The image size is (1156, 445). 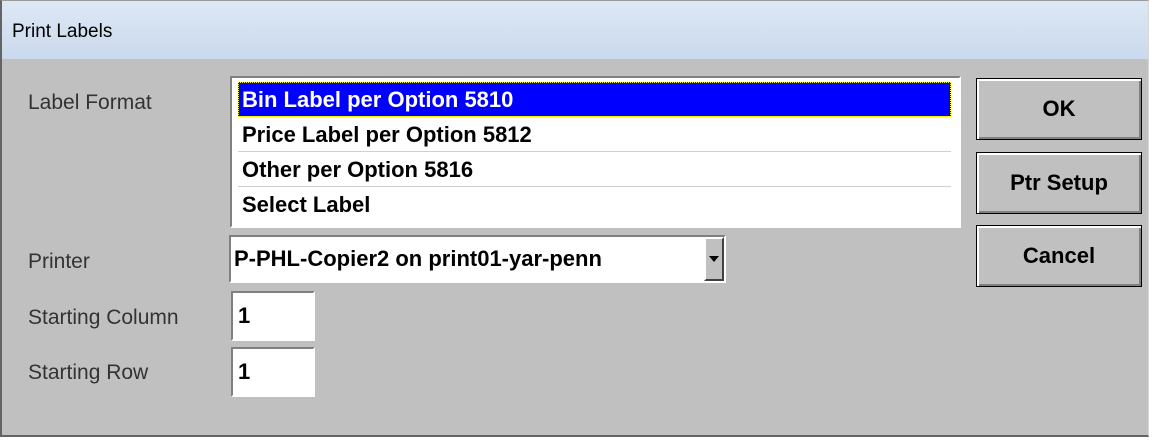 What do you see at coordinates (103, 317) in the screenshot?
I see `starting-column-label: Starting Column` at bounding box center [103, 317].